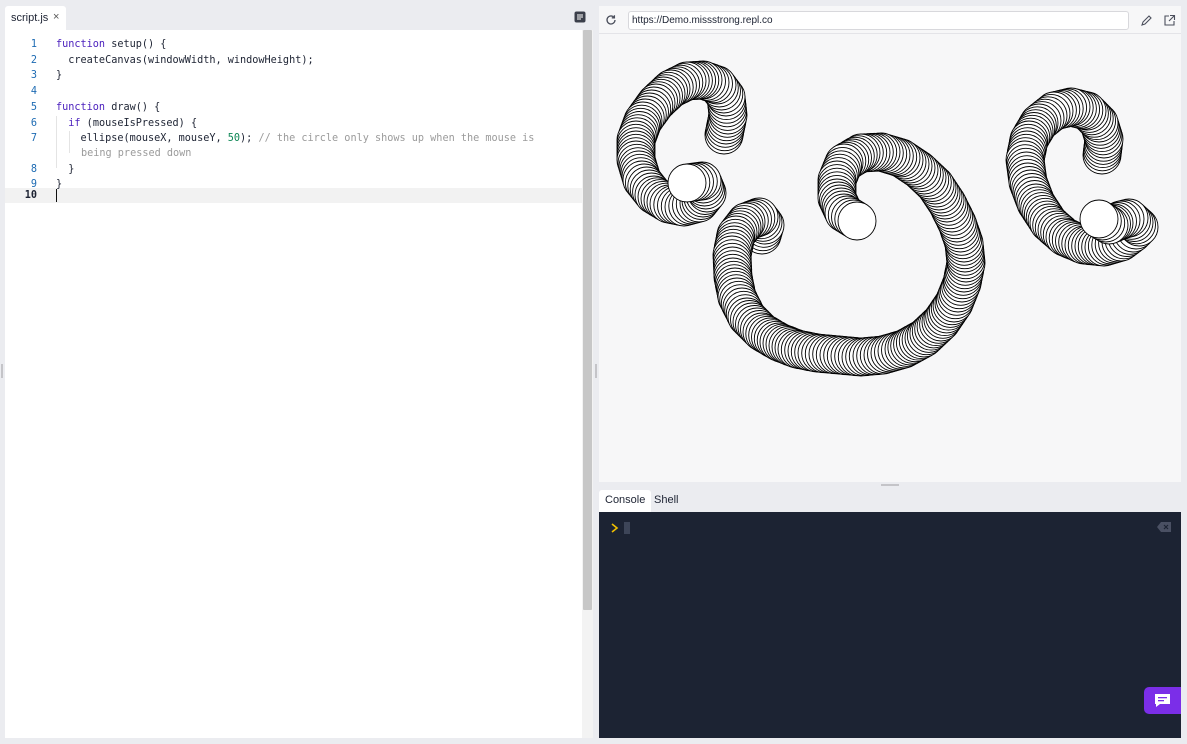 This screenshot has height=744, width=1187. Describe the element at coordinates (56, 17) in the screenshot. I see `close-tab-icon: ×` at that location.